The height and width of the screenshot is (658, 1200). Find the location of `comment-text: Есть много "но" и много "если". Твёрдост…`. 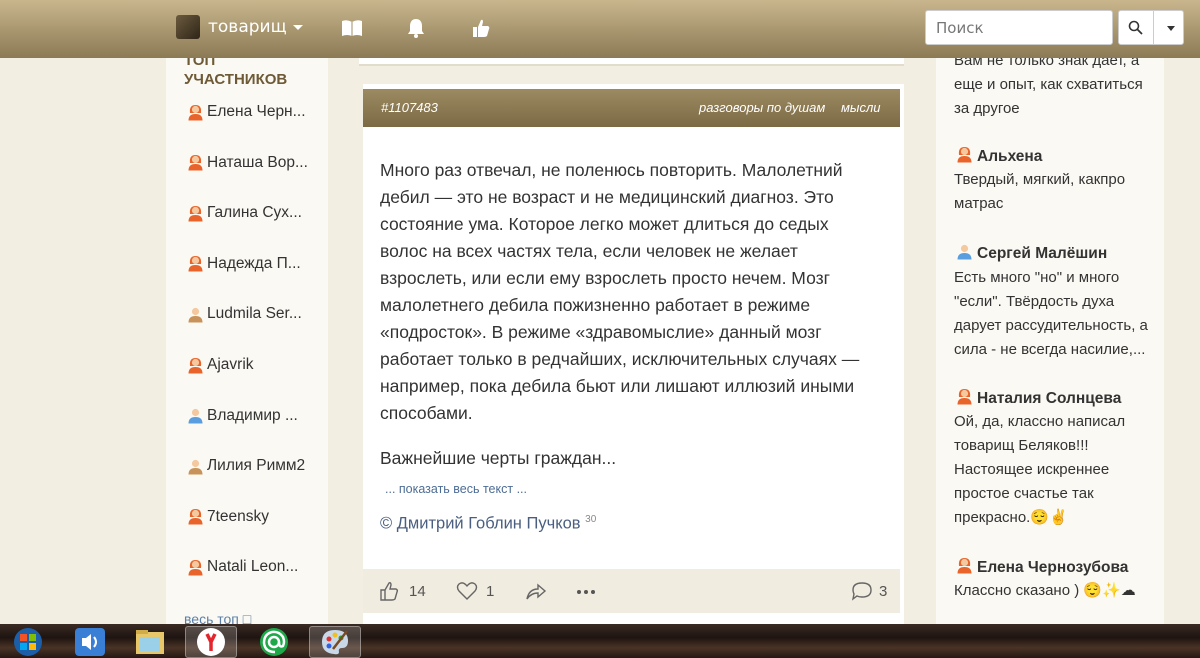

comment-text: Есть много "но" и много "если". Твёрдост… is located at coordinates (1056, 314).